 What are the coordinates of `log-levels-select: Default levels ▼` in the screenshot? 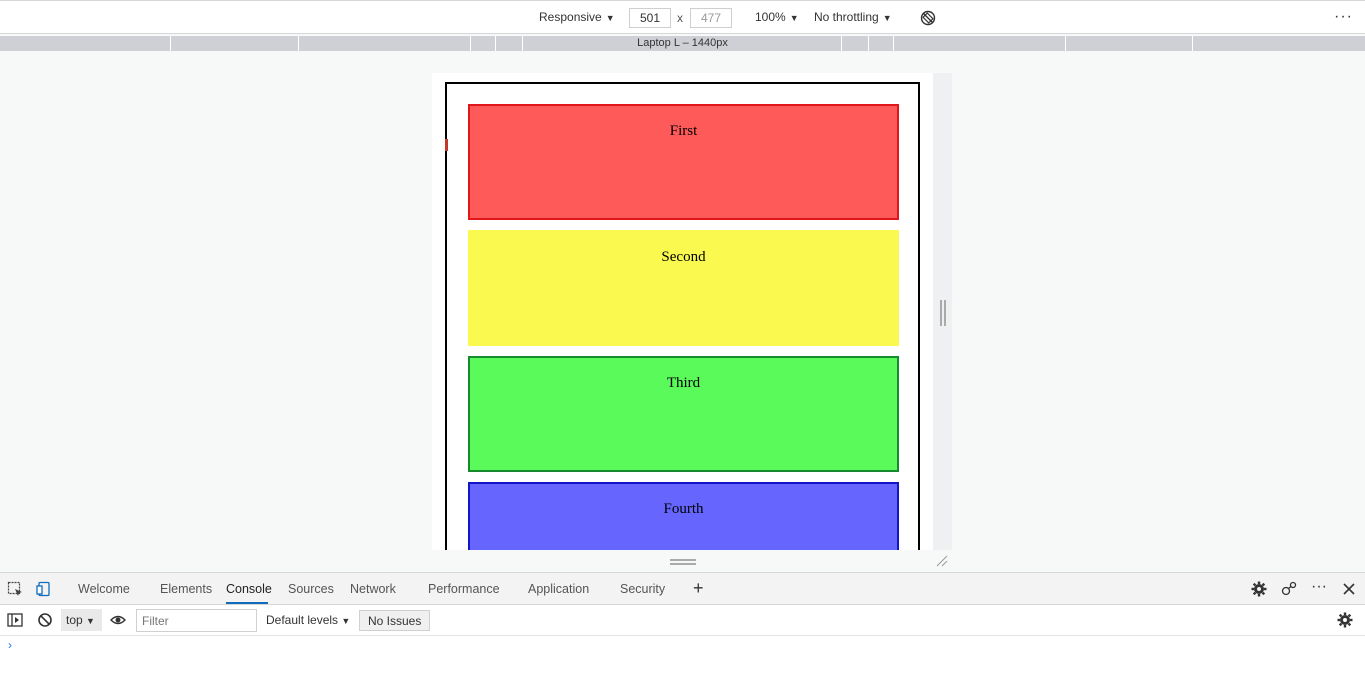 It's located at (308, 620).